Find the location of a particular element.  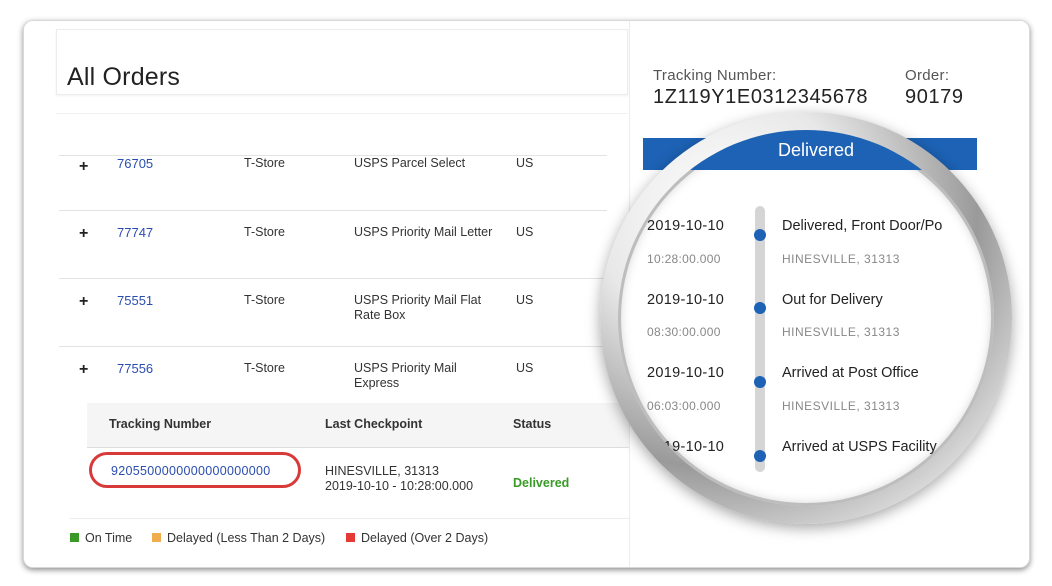

legend-label: On Time is located at coordinates (109, 538).